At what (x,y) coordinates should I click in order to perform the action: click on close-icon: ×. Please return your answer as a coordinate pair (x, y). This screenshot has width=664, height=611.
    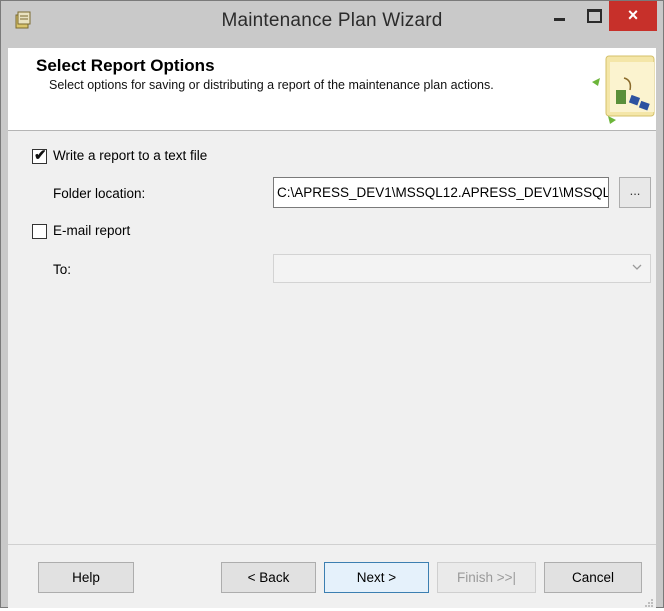
    Looking at the image, I should click on (633, 16).